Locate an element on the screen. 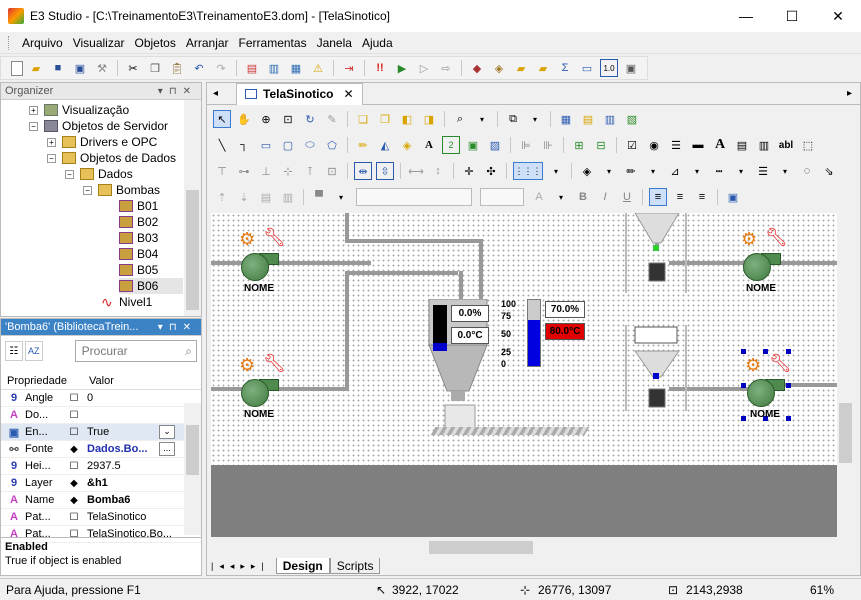  font-size-select is located at coordinates (502, 197).